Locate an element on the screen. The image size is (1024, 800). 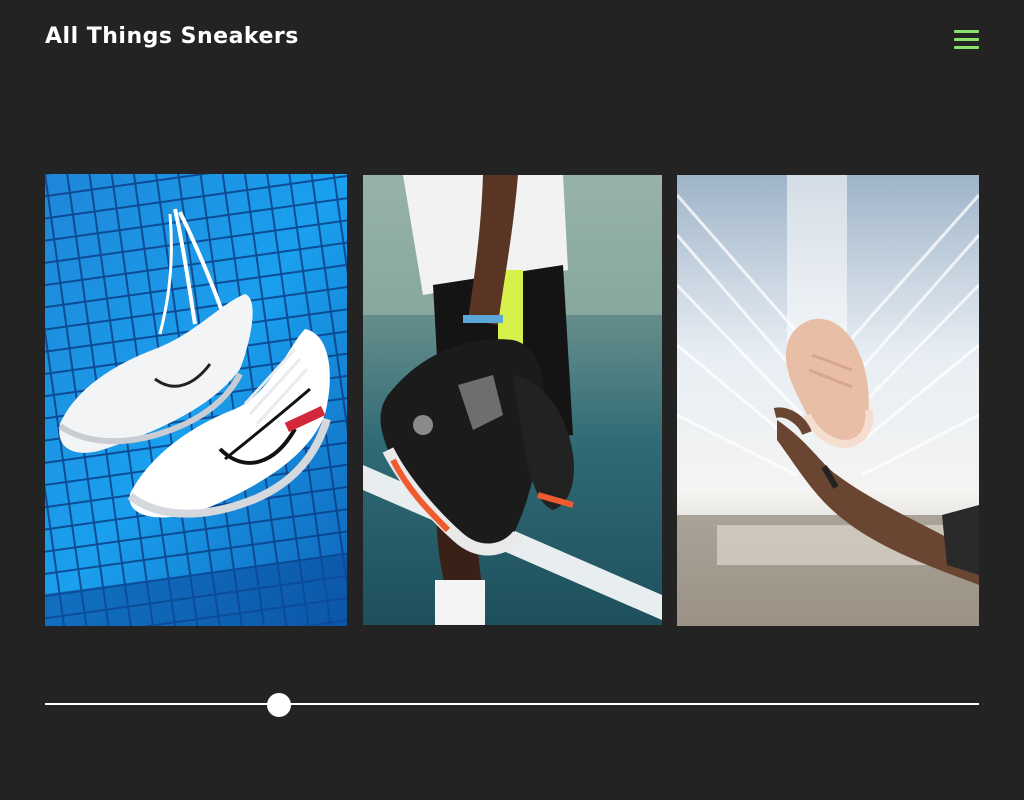
slider-thumb is located at coordinates (278, 705).